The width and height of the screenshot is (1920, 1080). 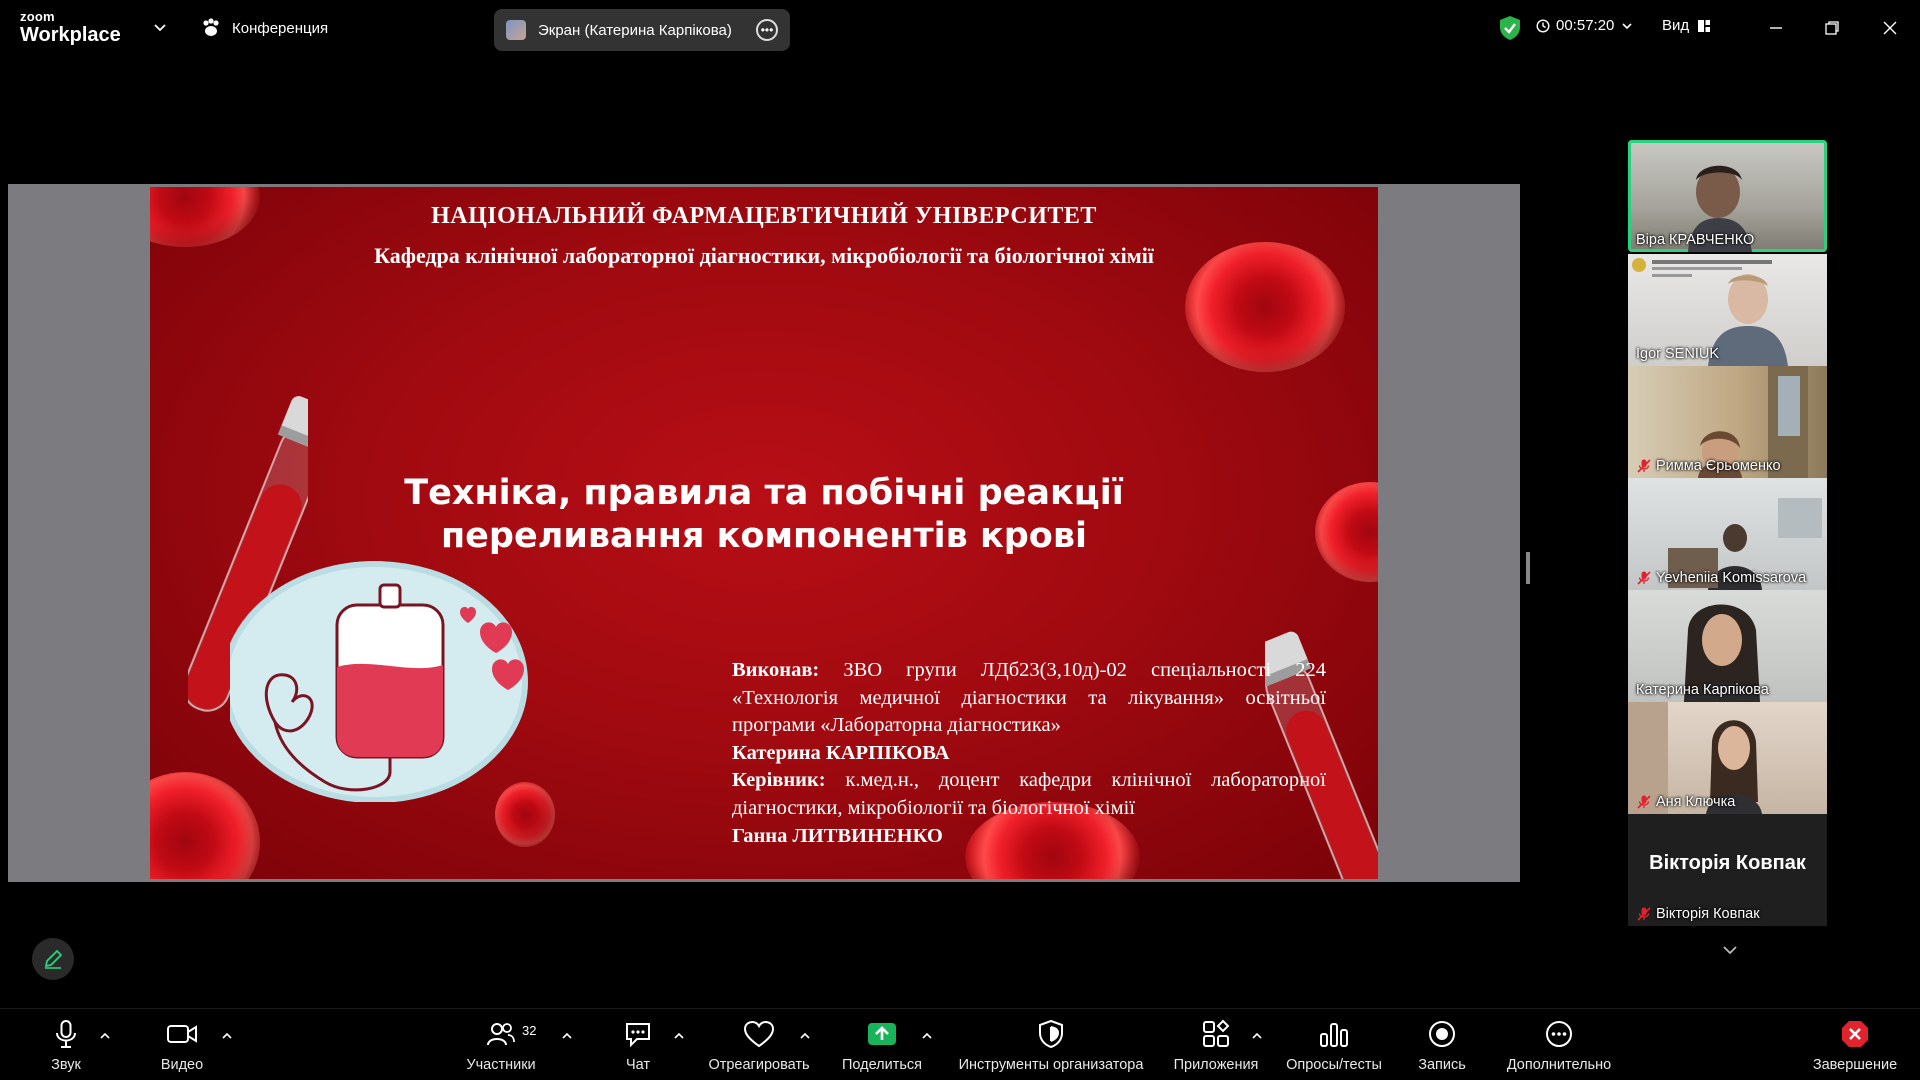 I want to click on minimize-icon, so click(x=1776, y=28).